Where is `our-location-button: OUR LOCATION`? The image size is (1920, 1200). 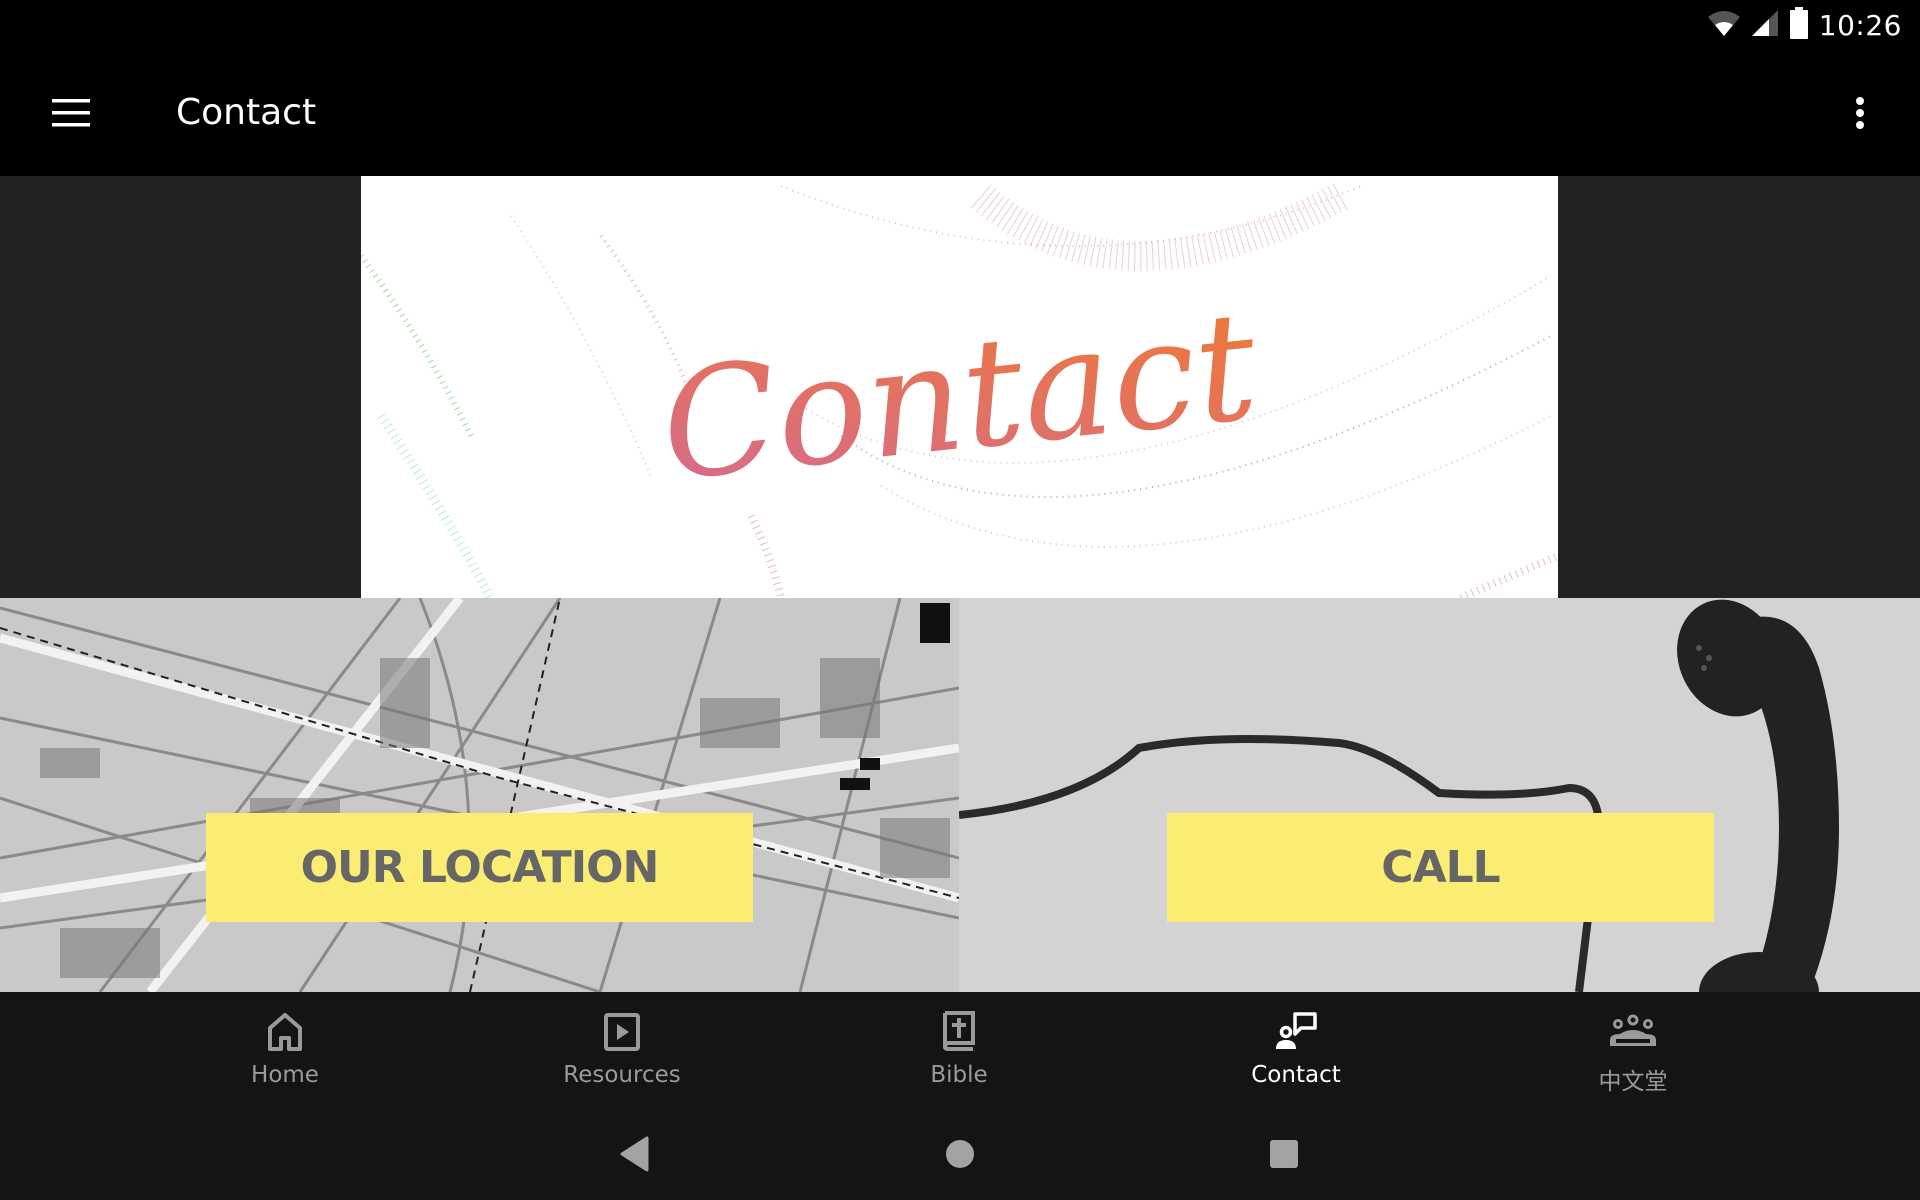 our-location-button: OUR LOCATION is located at coordinates (479, 867).